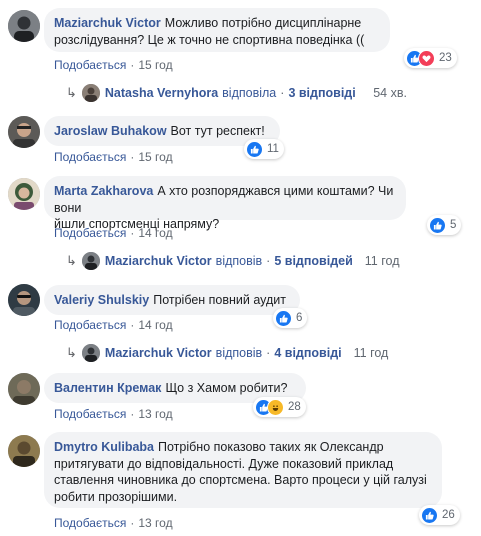  I want to click on reply-verb: відповіла, so click(249, 93).